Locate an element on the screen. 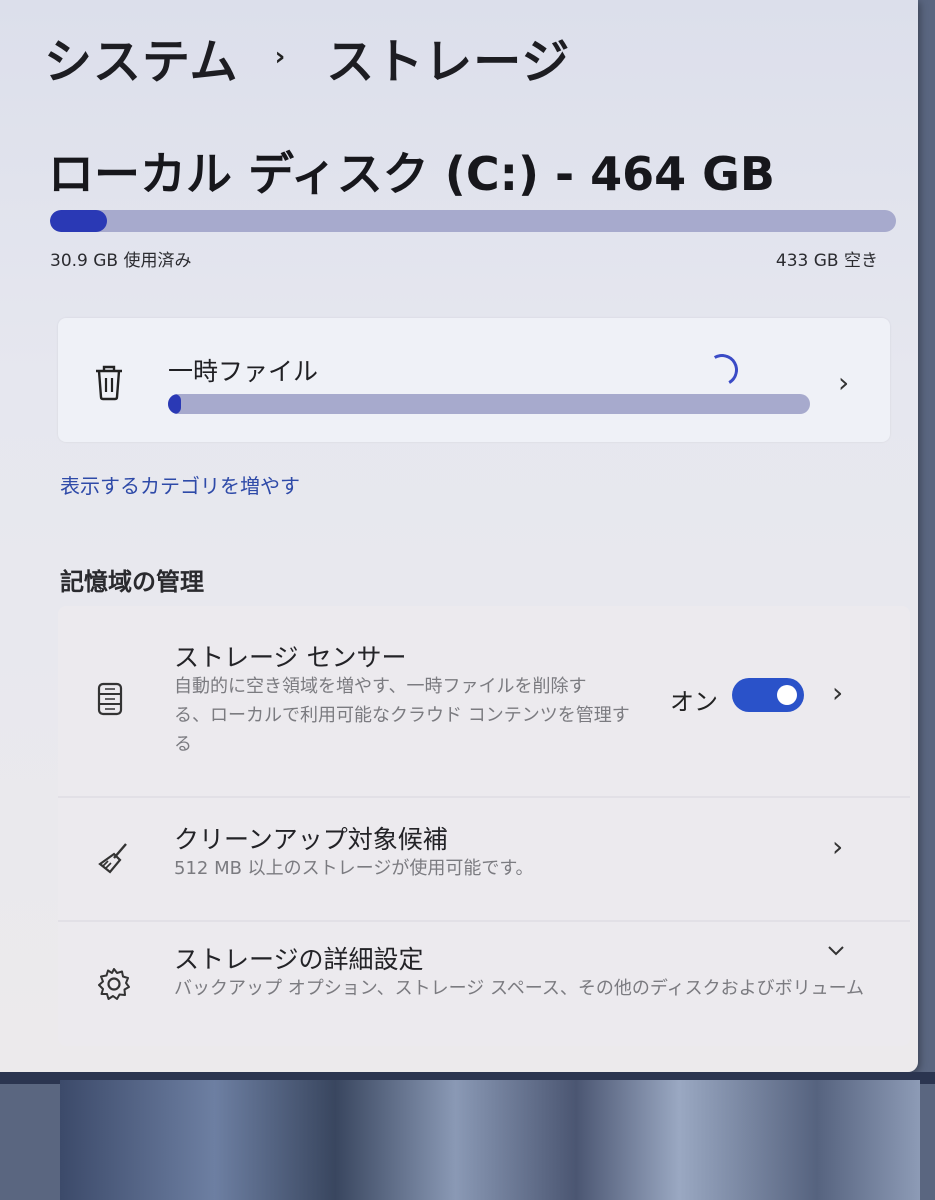 This screenshot has width=935, height=1200. gear-icon is located at coordinates (114, 984).